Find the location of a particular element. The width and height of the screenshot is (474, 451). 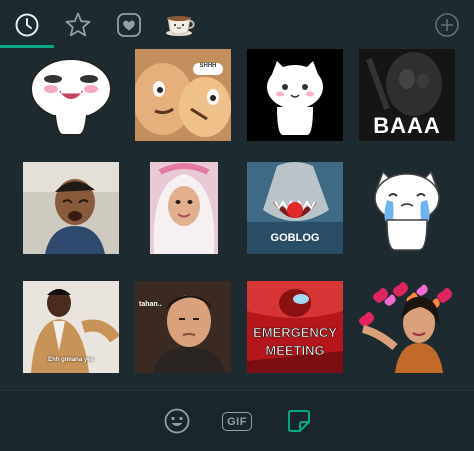

tab-pack is located at coordinates (180, 25).